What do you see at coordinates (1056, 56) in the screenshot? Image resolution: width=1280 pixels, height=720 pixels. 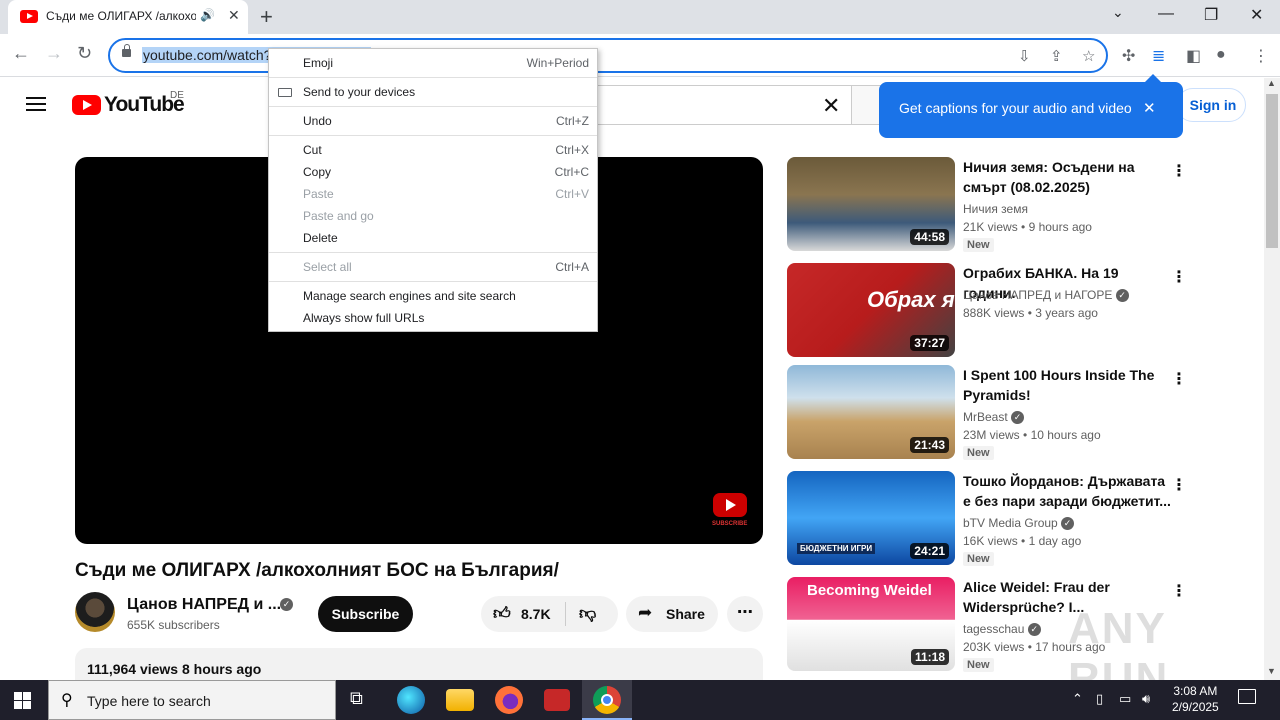 I see `share-page-icon: ⇪` at bounding box center [1056, 56].